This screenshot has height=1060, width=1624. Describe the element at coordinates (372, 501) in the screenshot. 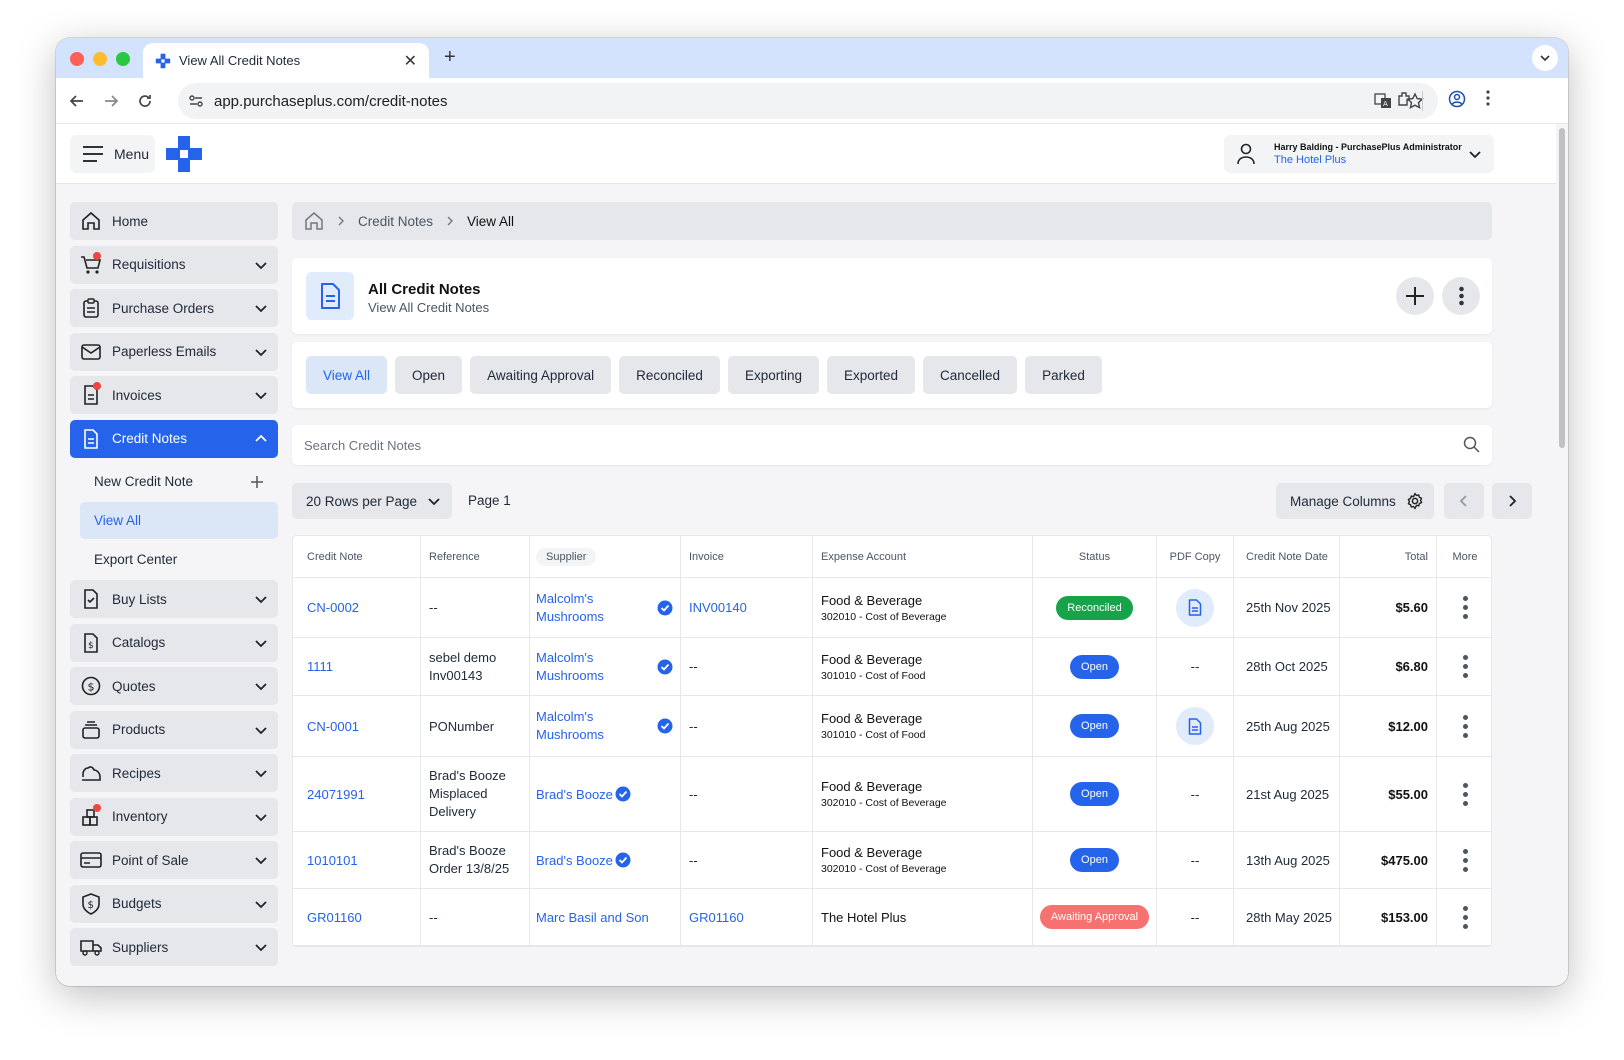

I see `rows-per-page-select: 20 Rows per Page` at that location.